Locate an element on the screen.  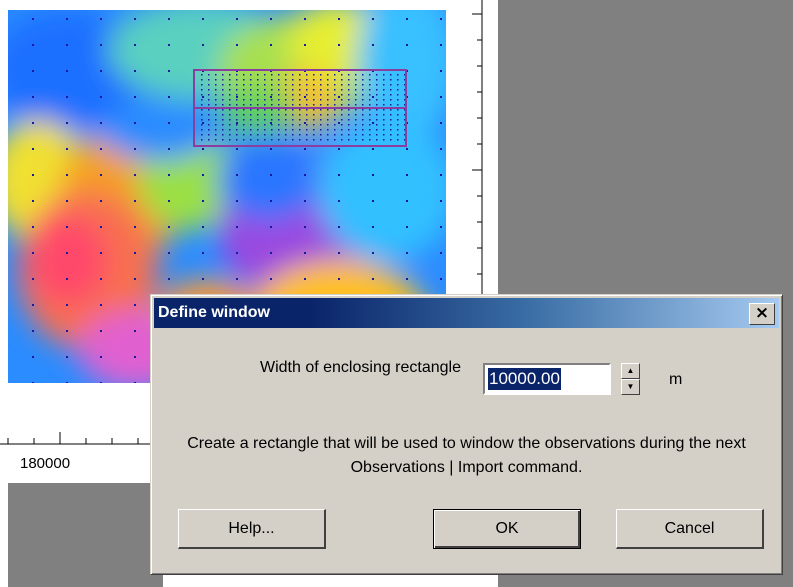
spin-down-icon: ▼ is located at coordinates (630, 387).